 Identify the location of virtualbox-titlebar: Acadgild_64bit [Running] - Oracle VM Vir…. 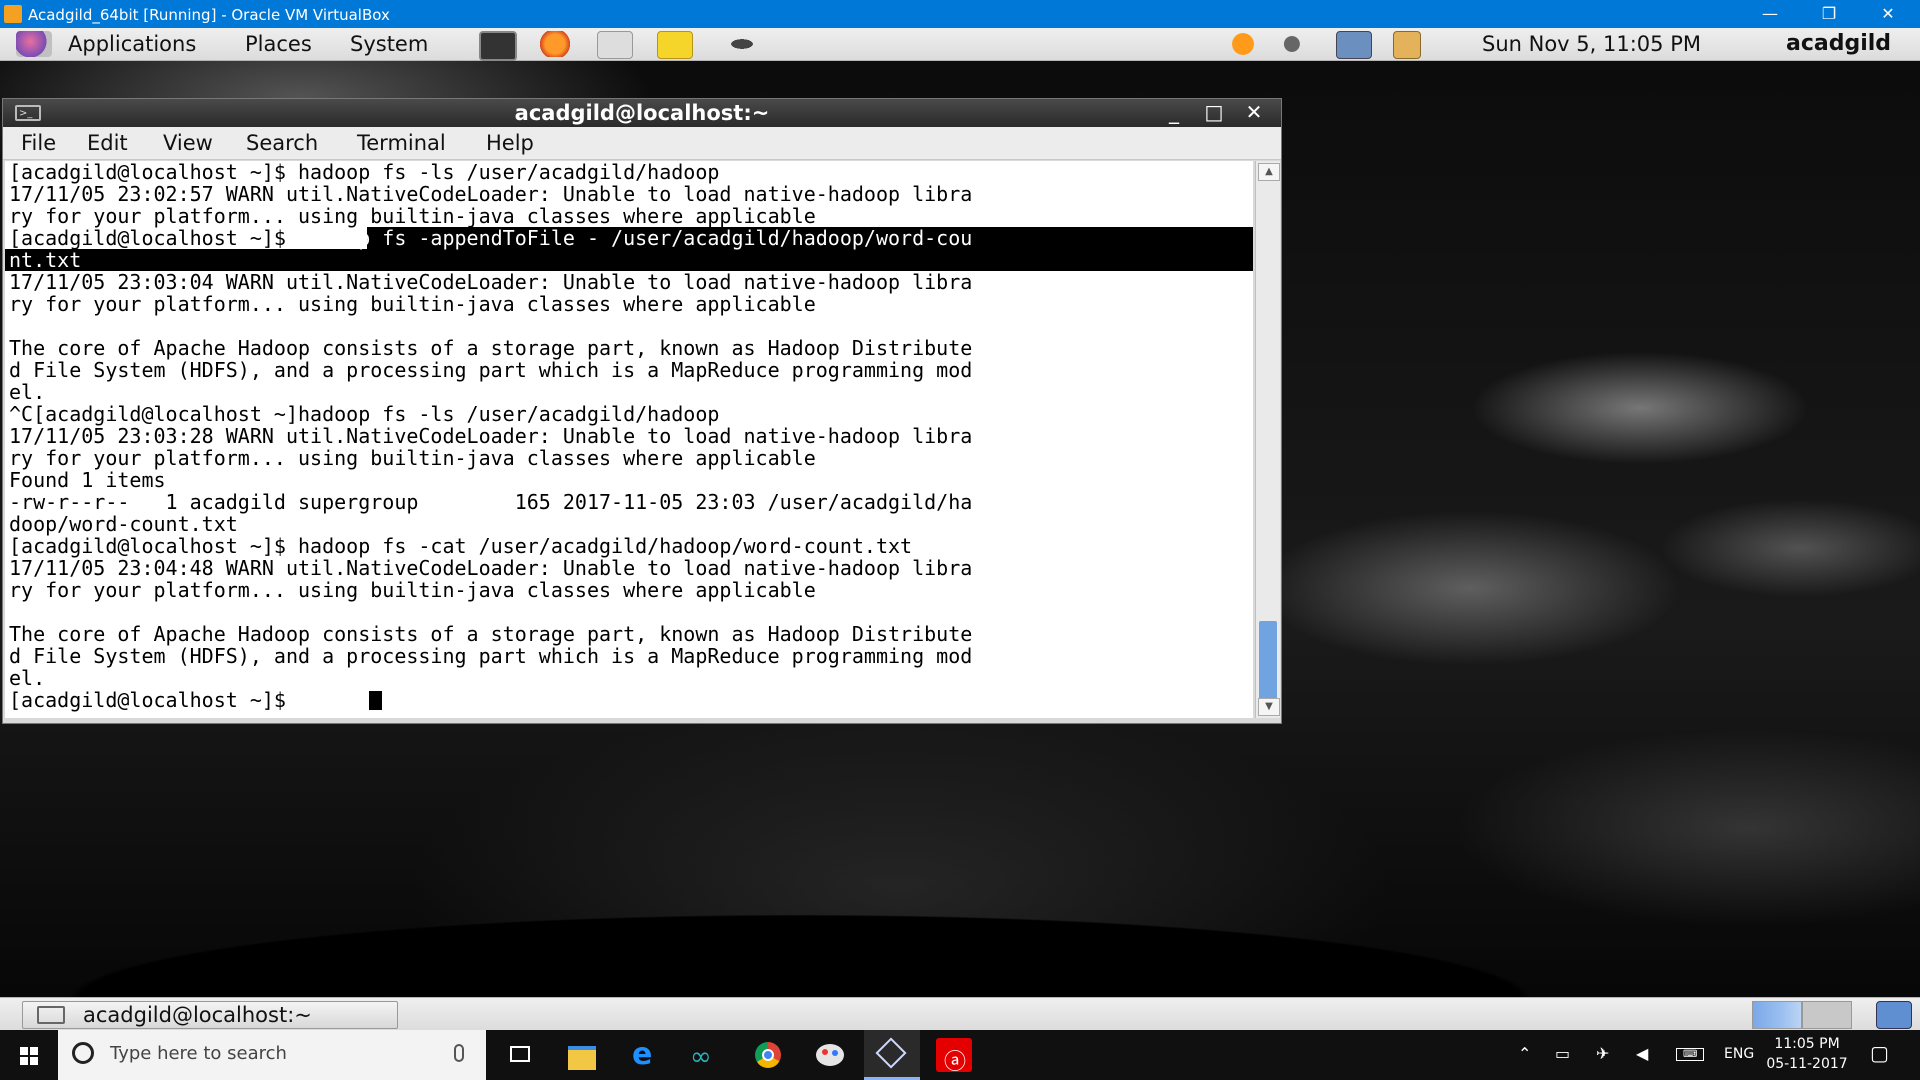
(960, 14).